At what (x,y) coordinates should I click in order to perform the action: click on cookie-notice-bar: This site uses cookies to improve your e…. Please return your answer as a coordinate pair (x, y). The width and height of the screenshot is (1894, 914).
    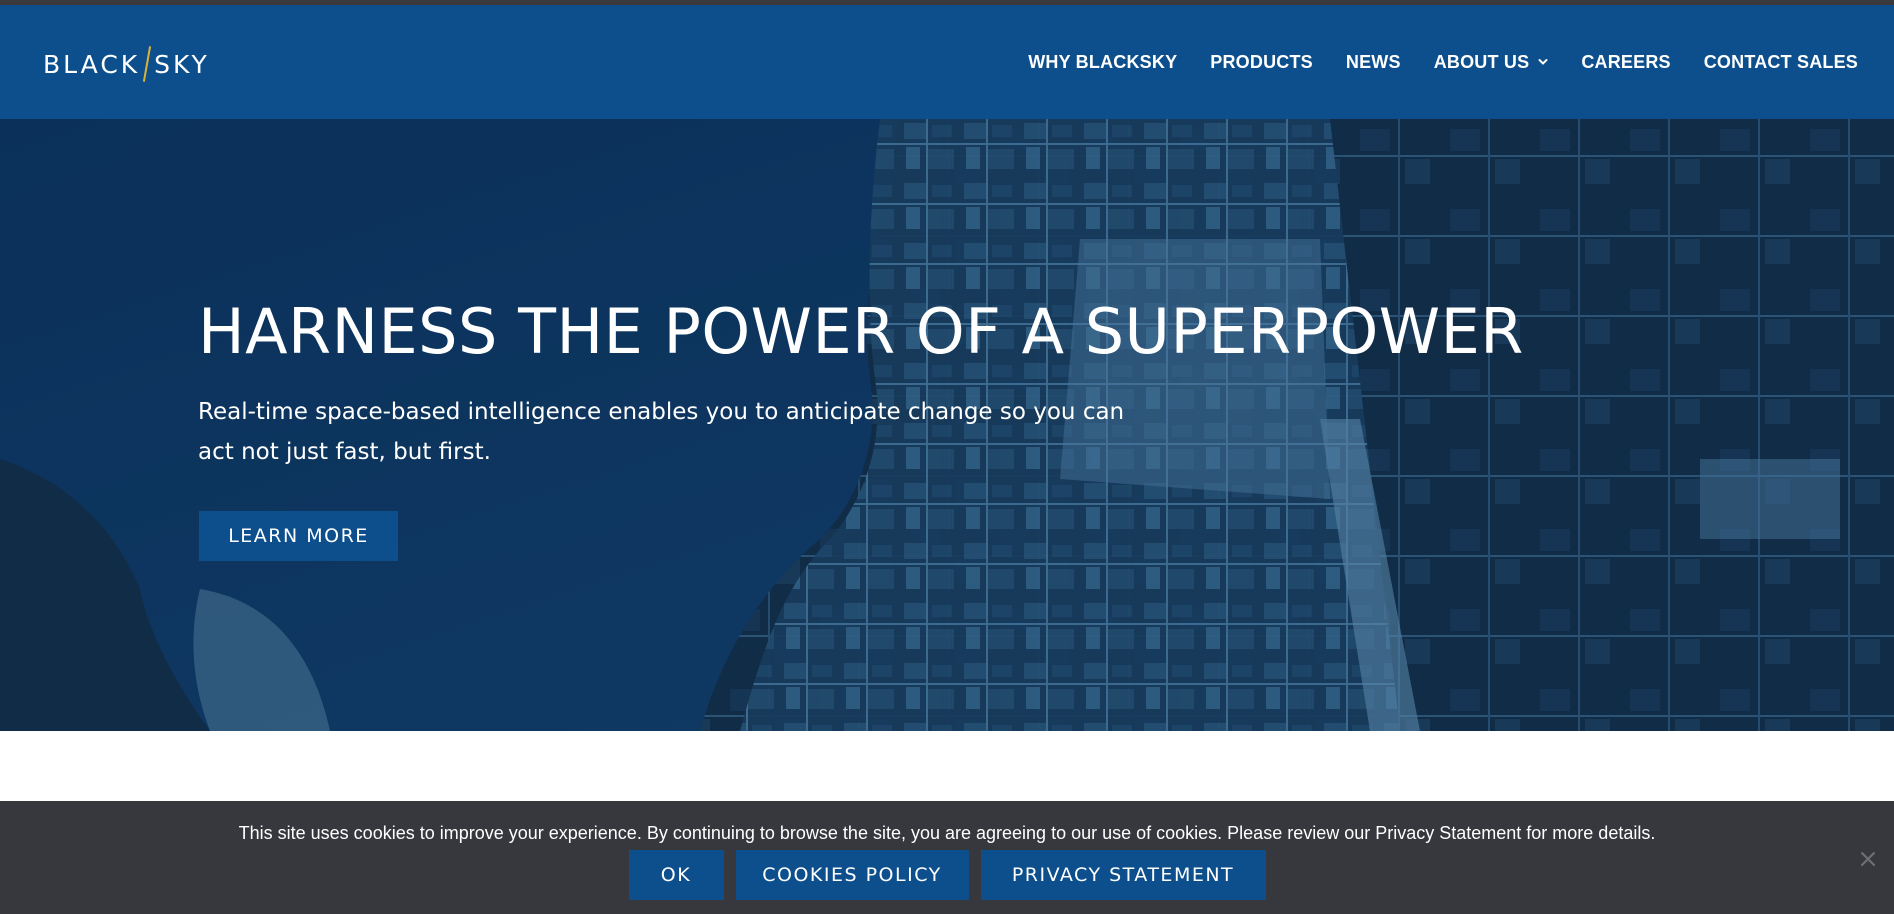
    Looking at the image, I should click on (947, 857).